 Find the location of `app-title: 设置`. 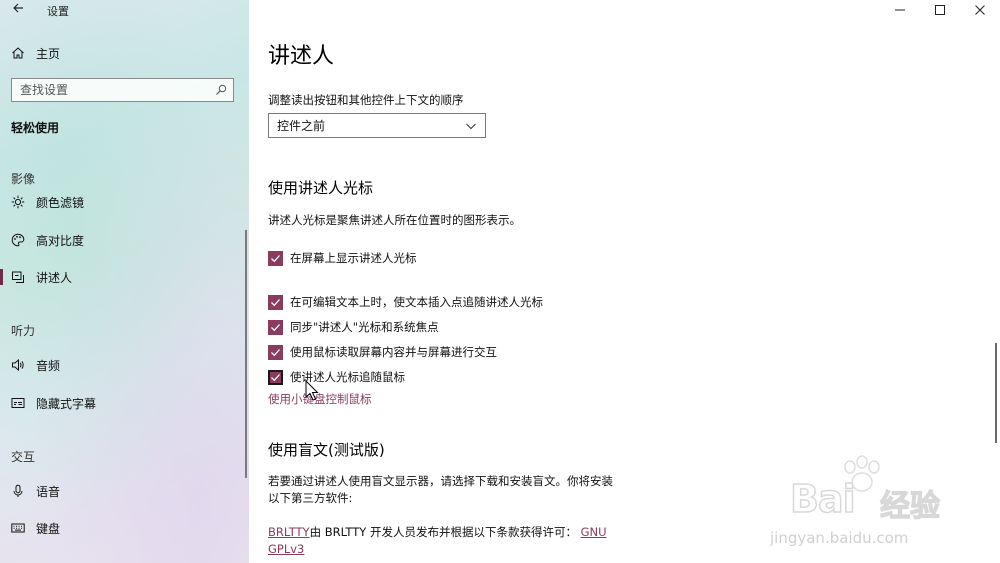

app-title: 设置 is located at coordinates (58, 11).